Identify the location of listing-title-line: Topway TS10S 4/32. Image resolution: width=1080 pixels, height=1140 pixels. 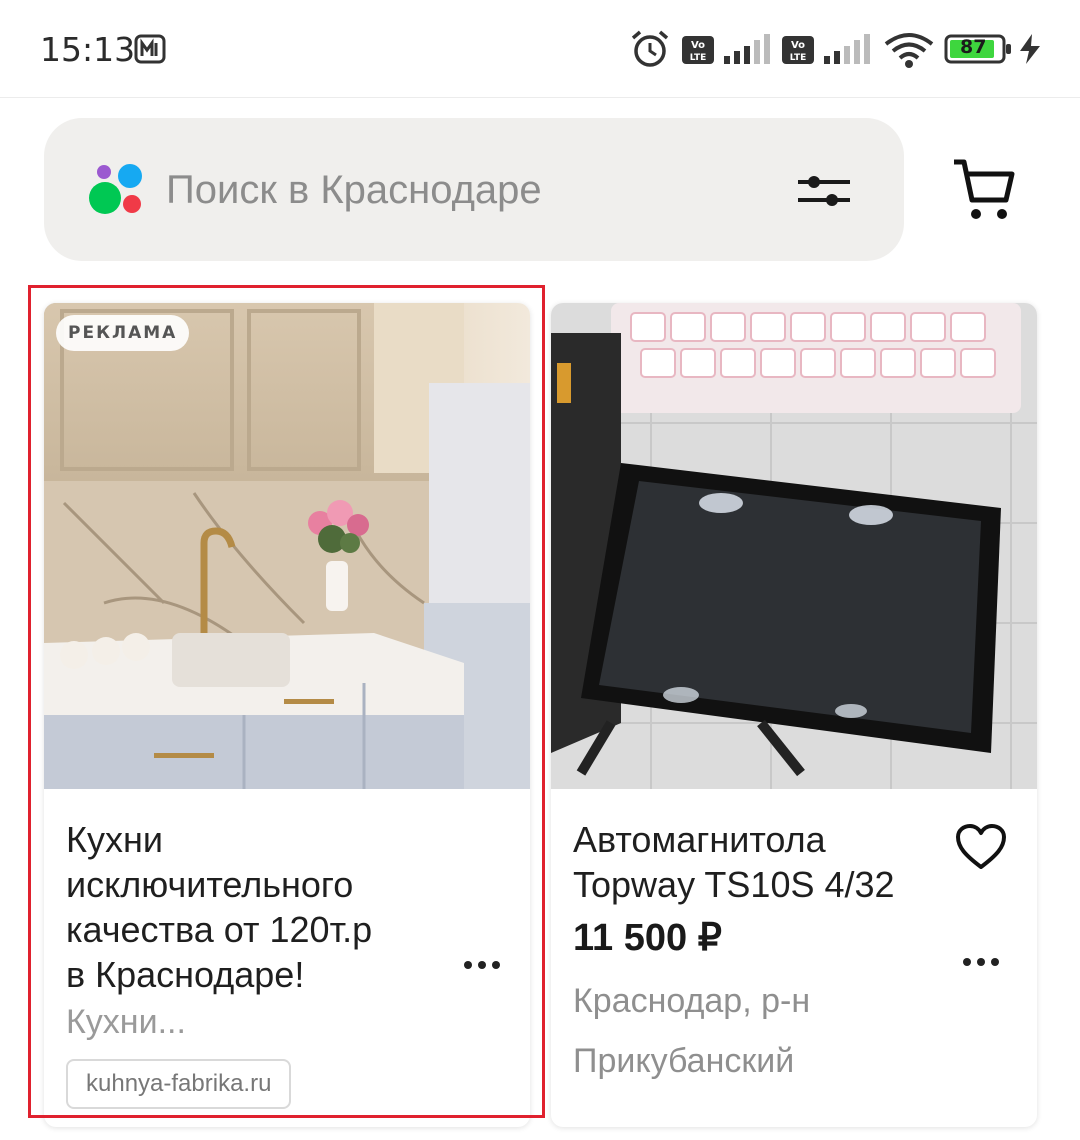
(734, 884).